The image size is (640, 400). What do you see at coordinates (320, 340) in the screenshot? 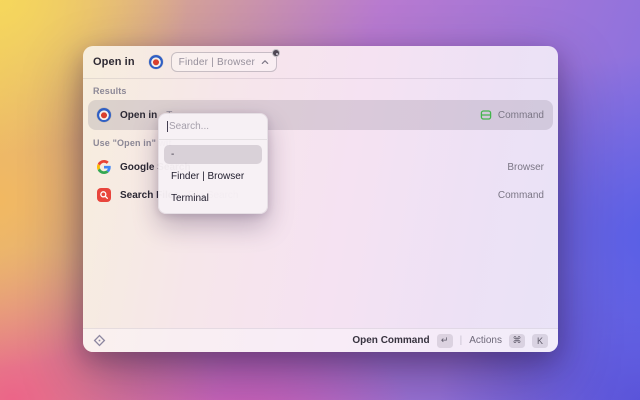
I see `action-bar: Open Command ↵ | Actions ⌘ K` at bounding box center [320, 340].